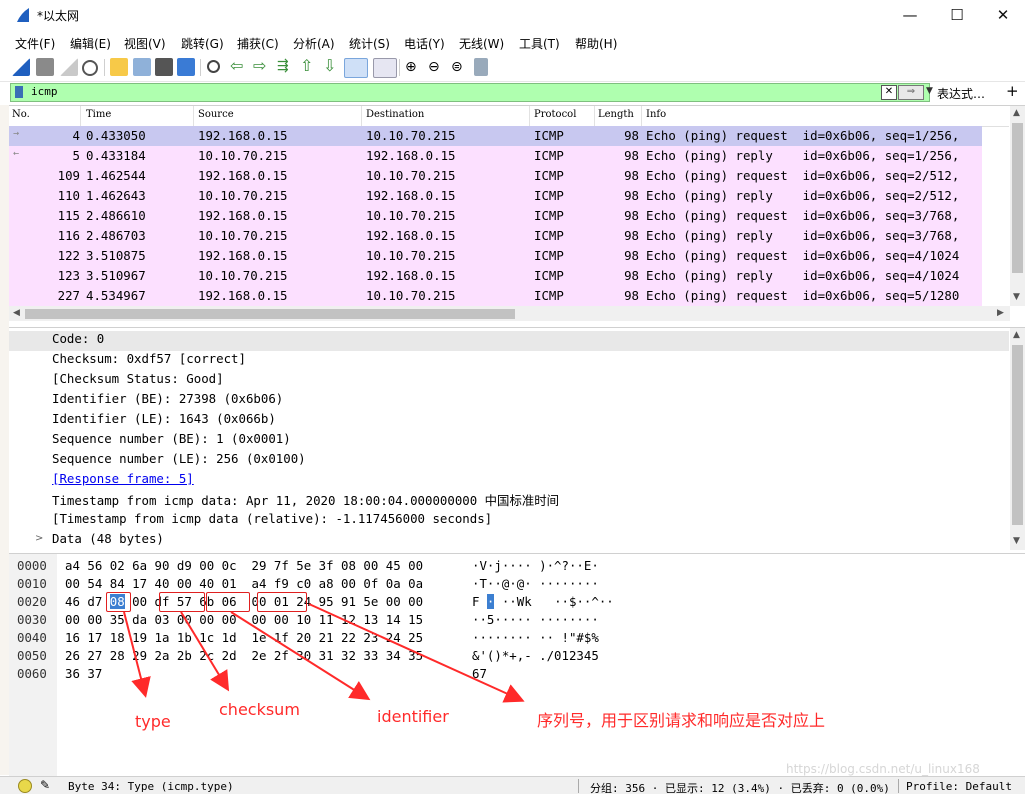 The image size is (1025, 796). I want to click on menu-tools: 工具(T), so click(539, 43).